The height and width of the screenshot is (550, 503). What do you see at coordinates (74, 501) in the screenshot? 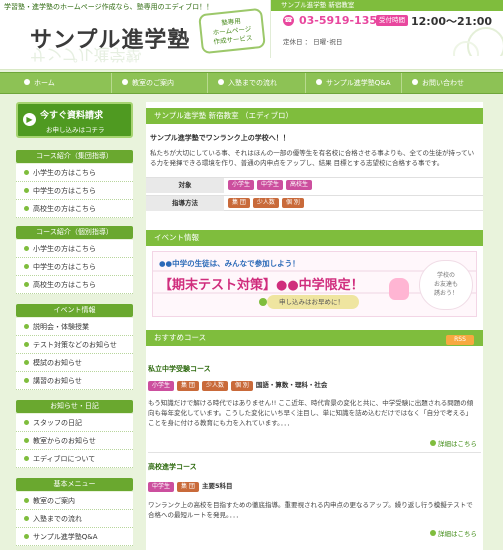
I see `sidebar-item-classroom-info: 教室のご案内` at bounding box center [74, 501].